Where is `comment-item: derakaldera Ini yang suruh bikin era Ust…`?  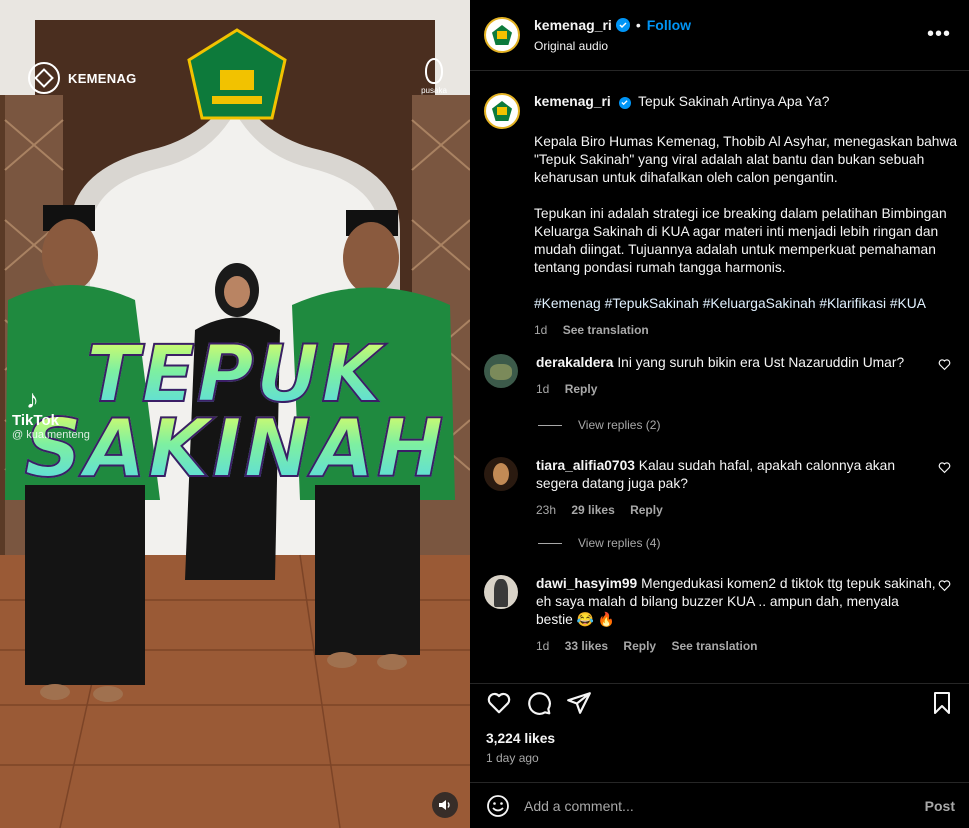
comment-item: derakaldera Ini yang suruh bikin era Ust… is located at coordinates (721, 376).